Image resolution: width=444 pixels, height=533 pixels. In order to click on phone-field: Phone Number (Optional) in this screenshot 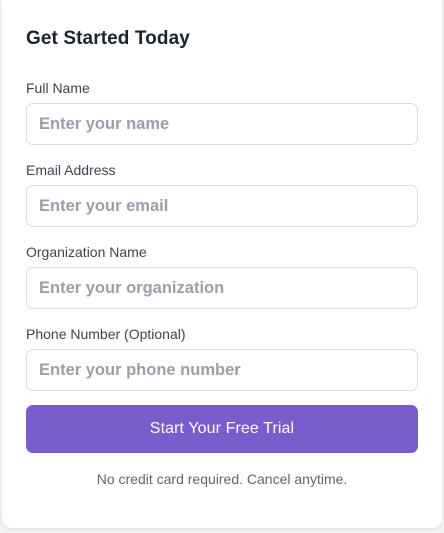, I will do `click(222, 358)`.